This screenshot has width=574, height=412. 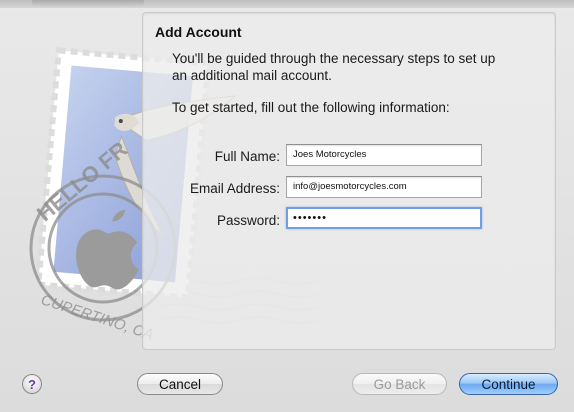 What do you see at coordinates (384, 218) in the screenshot?
I see `password-field: •••••••` at bounding box center [384, 218].